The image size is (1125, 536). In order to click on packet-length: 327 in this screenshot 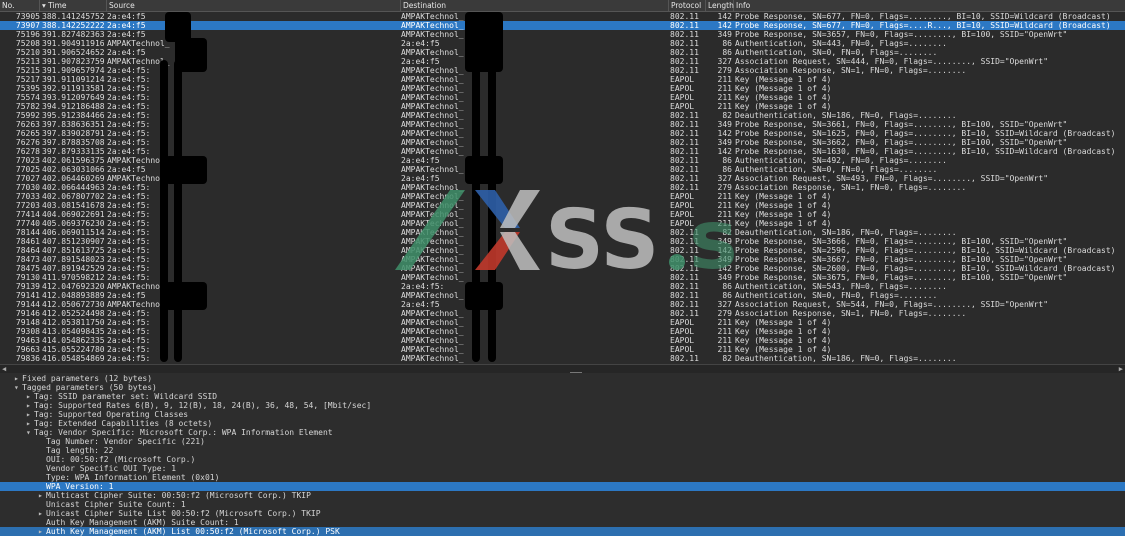, I will do `click(724, 61)`.